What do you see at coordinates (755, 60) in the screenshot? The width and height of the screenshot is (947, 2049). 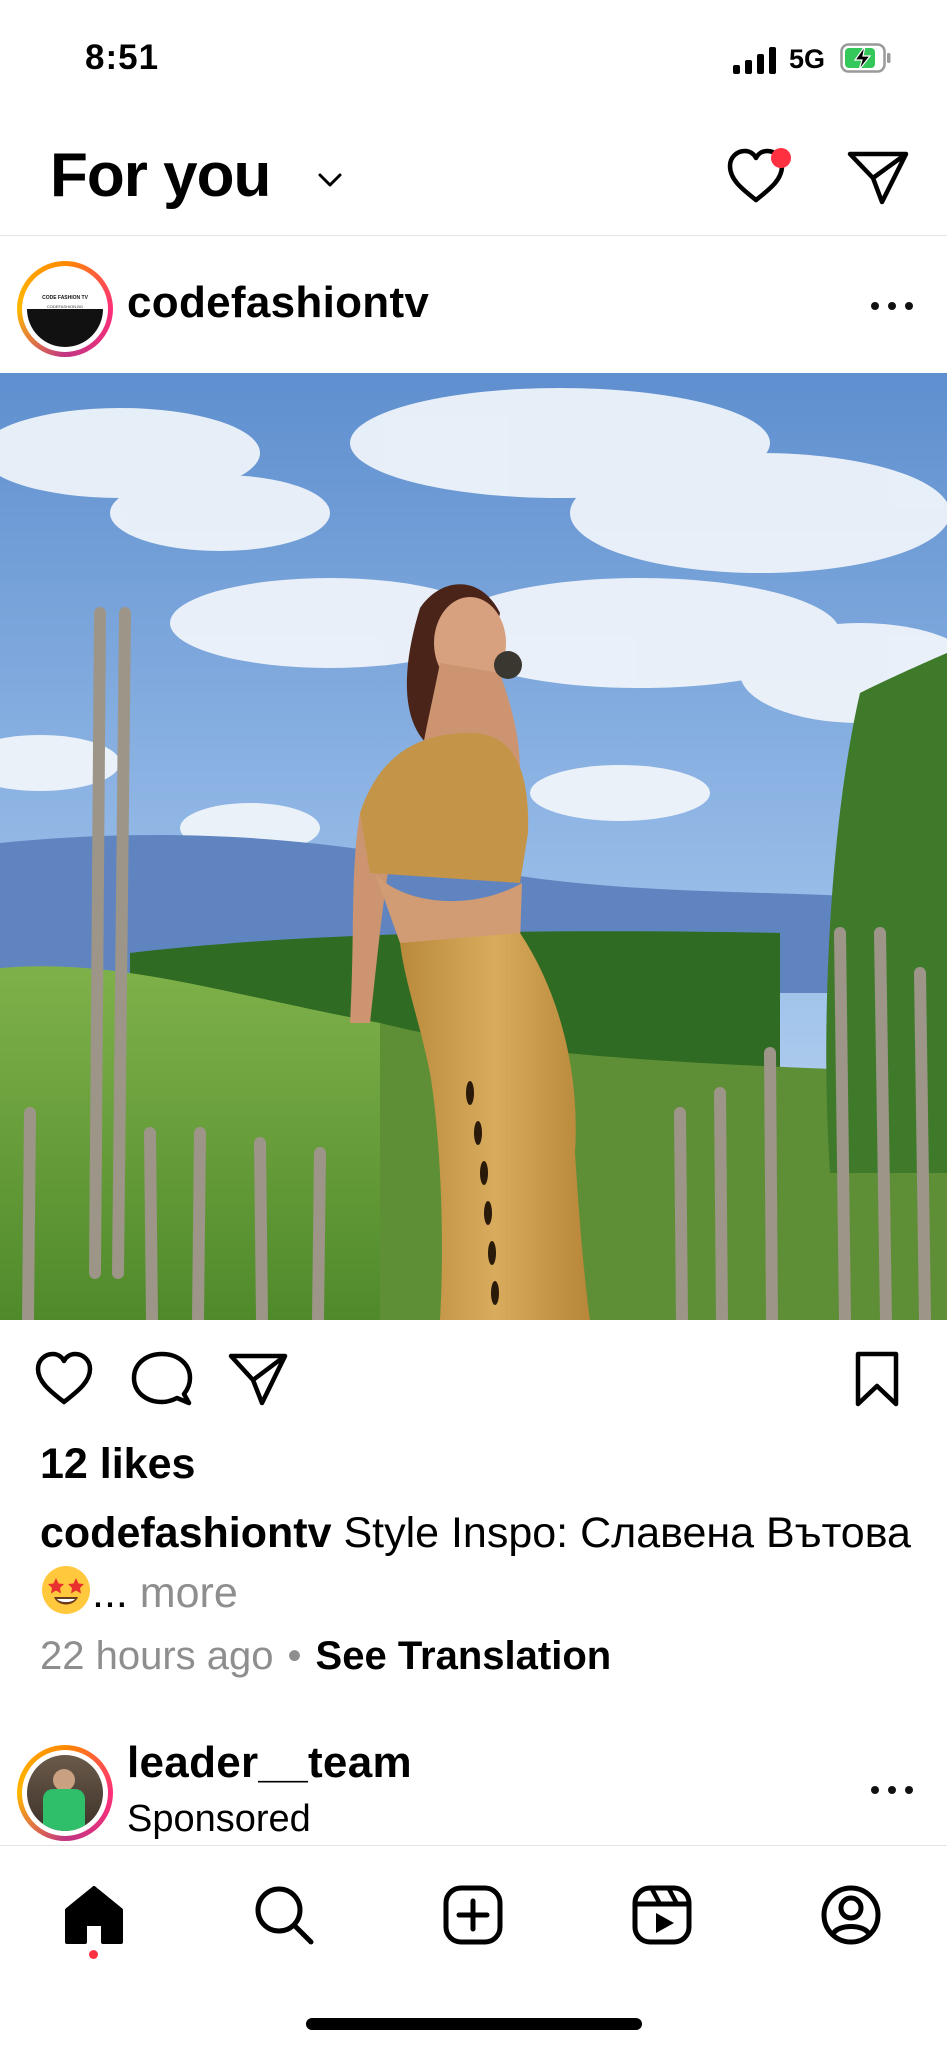 I see `cellular-signal-icon` at bounding box center [755, 60].